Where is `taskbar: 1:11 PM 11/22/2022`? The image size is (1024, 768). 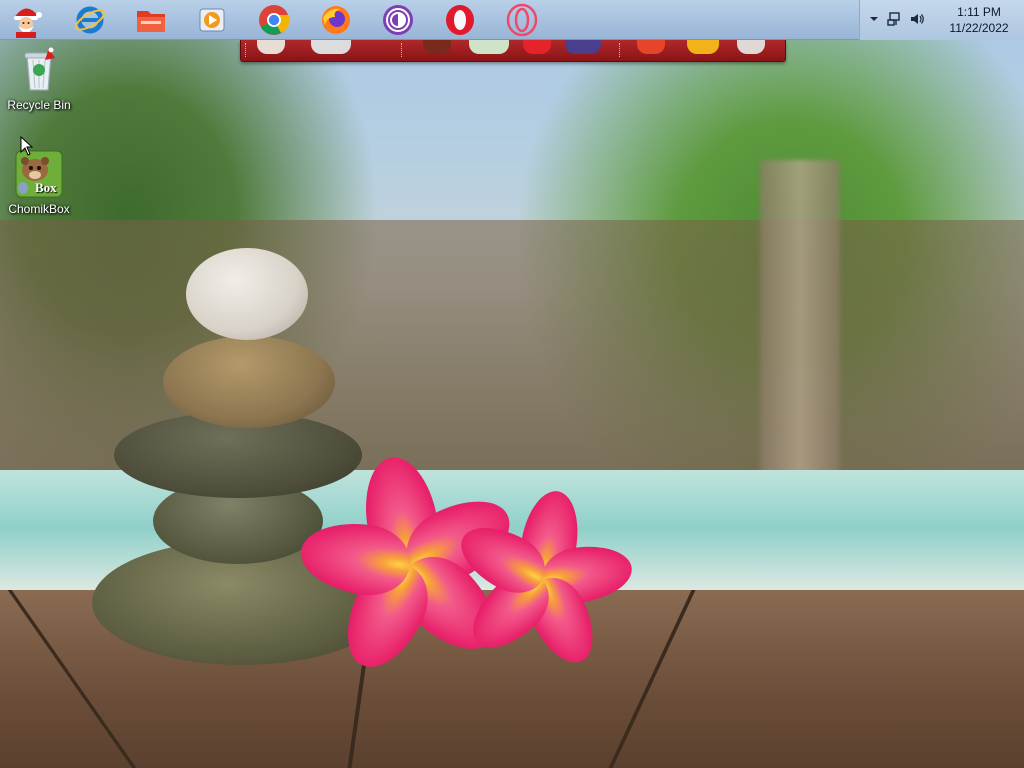
taskbar: 1:11 PM 11/22/2022 is located at coordinates (512, 20).